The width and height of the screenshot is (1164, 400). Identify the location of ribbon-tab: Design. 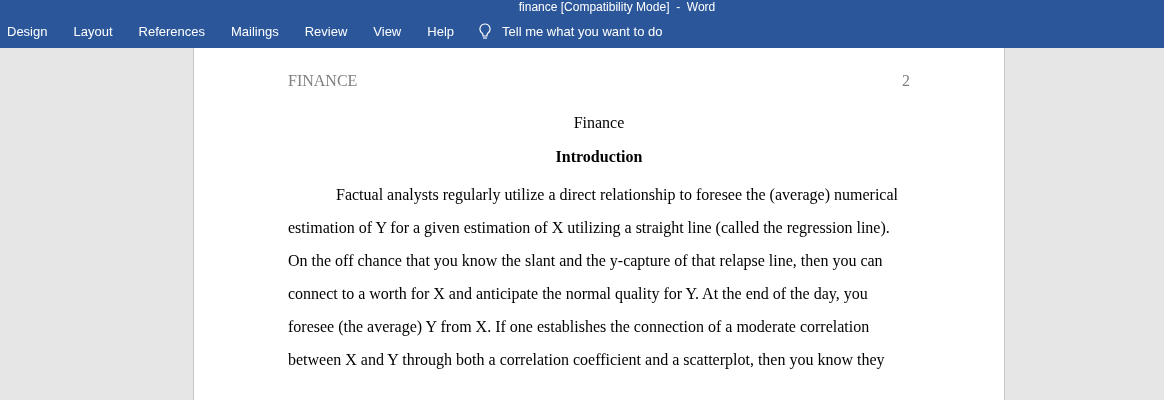
(30, 31).